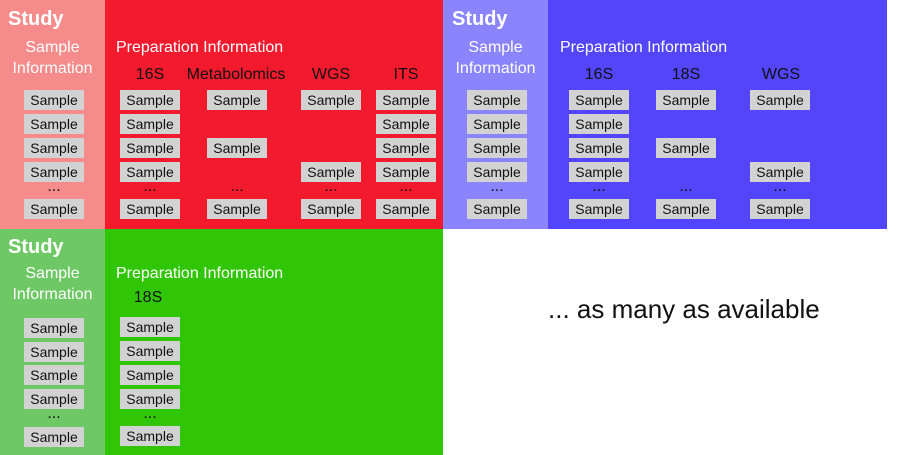  Describe the element at coordinates (236, 74) in the screenshot. I see `column-header-metabolomics: Metabolomics` at that location.